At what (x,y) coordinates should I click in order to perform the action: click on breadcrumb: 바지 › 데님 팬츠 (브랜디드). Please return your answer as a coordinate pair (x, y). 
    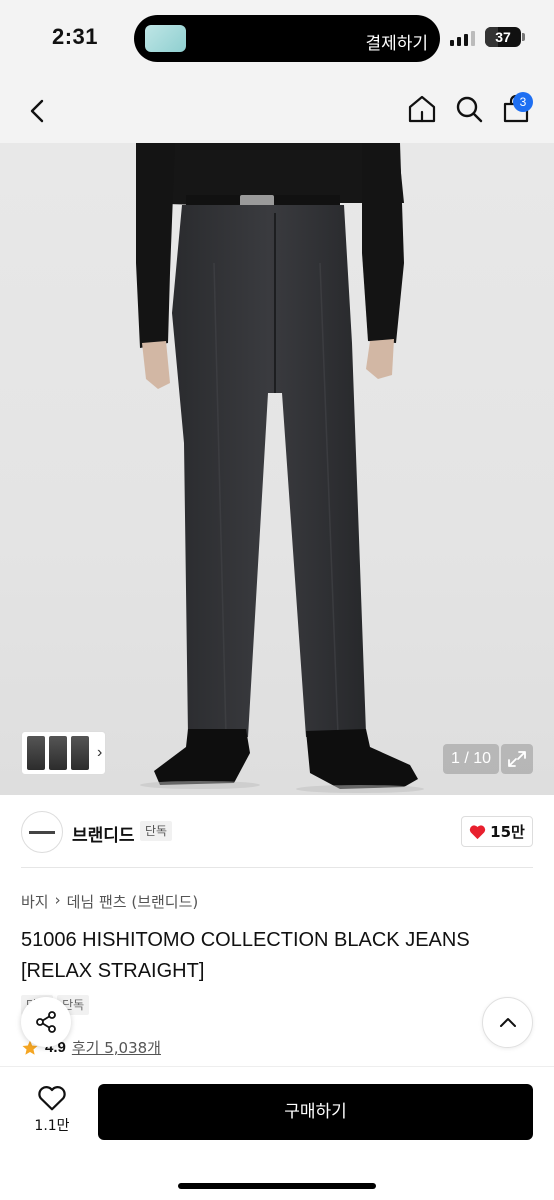
    Looking at the image, I should click on (109, 901).